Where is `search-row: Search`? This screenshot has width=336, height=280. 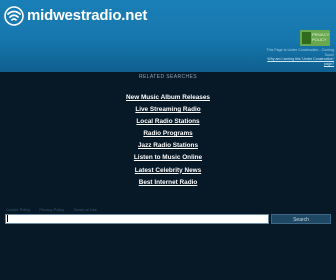 search-row: Search is located at coordinates (168, 219).